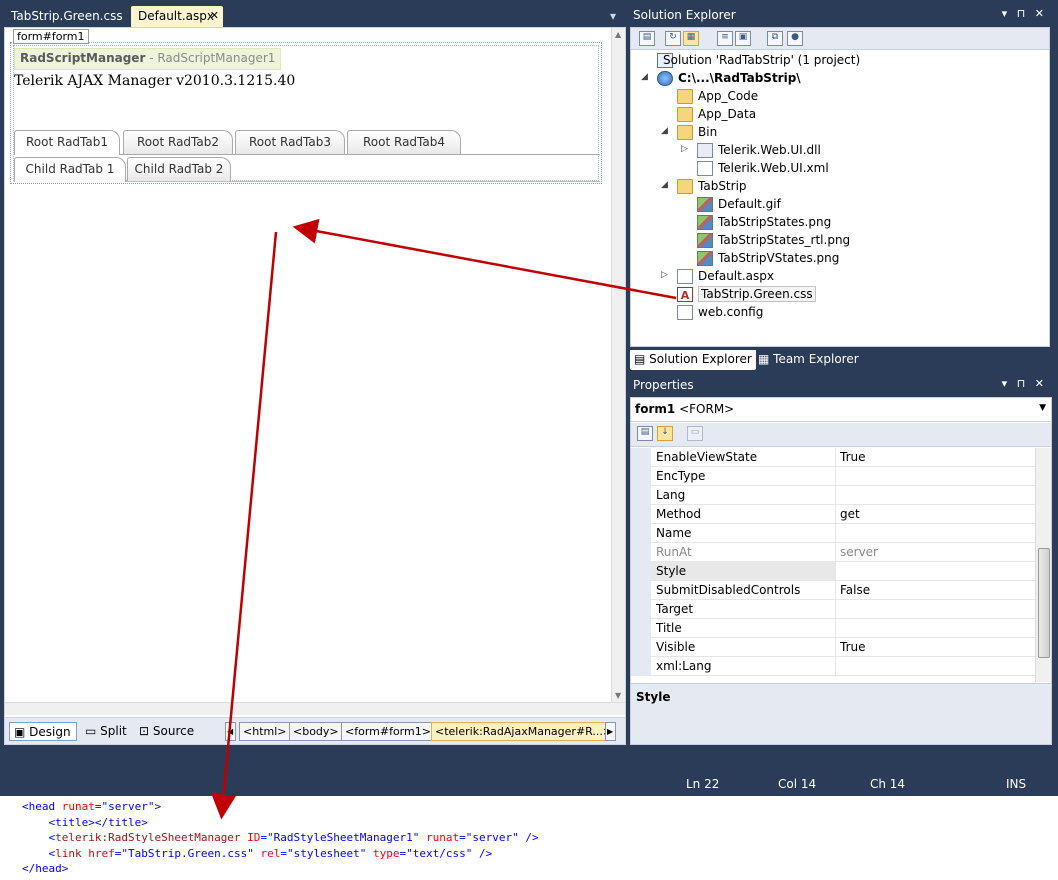  Describe the element at coordinates (935, 590) in the screenshot. I see `property-value: False` at that location.